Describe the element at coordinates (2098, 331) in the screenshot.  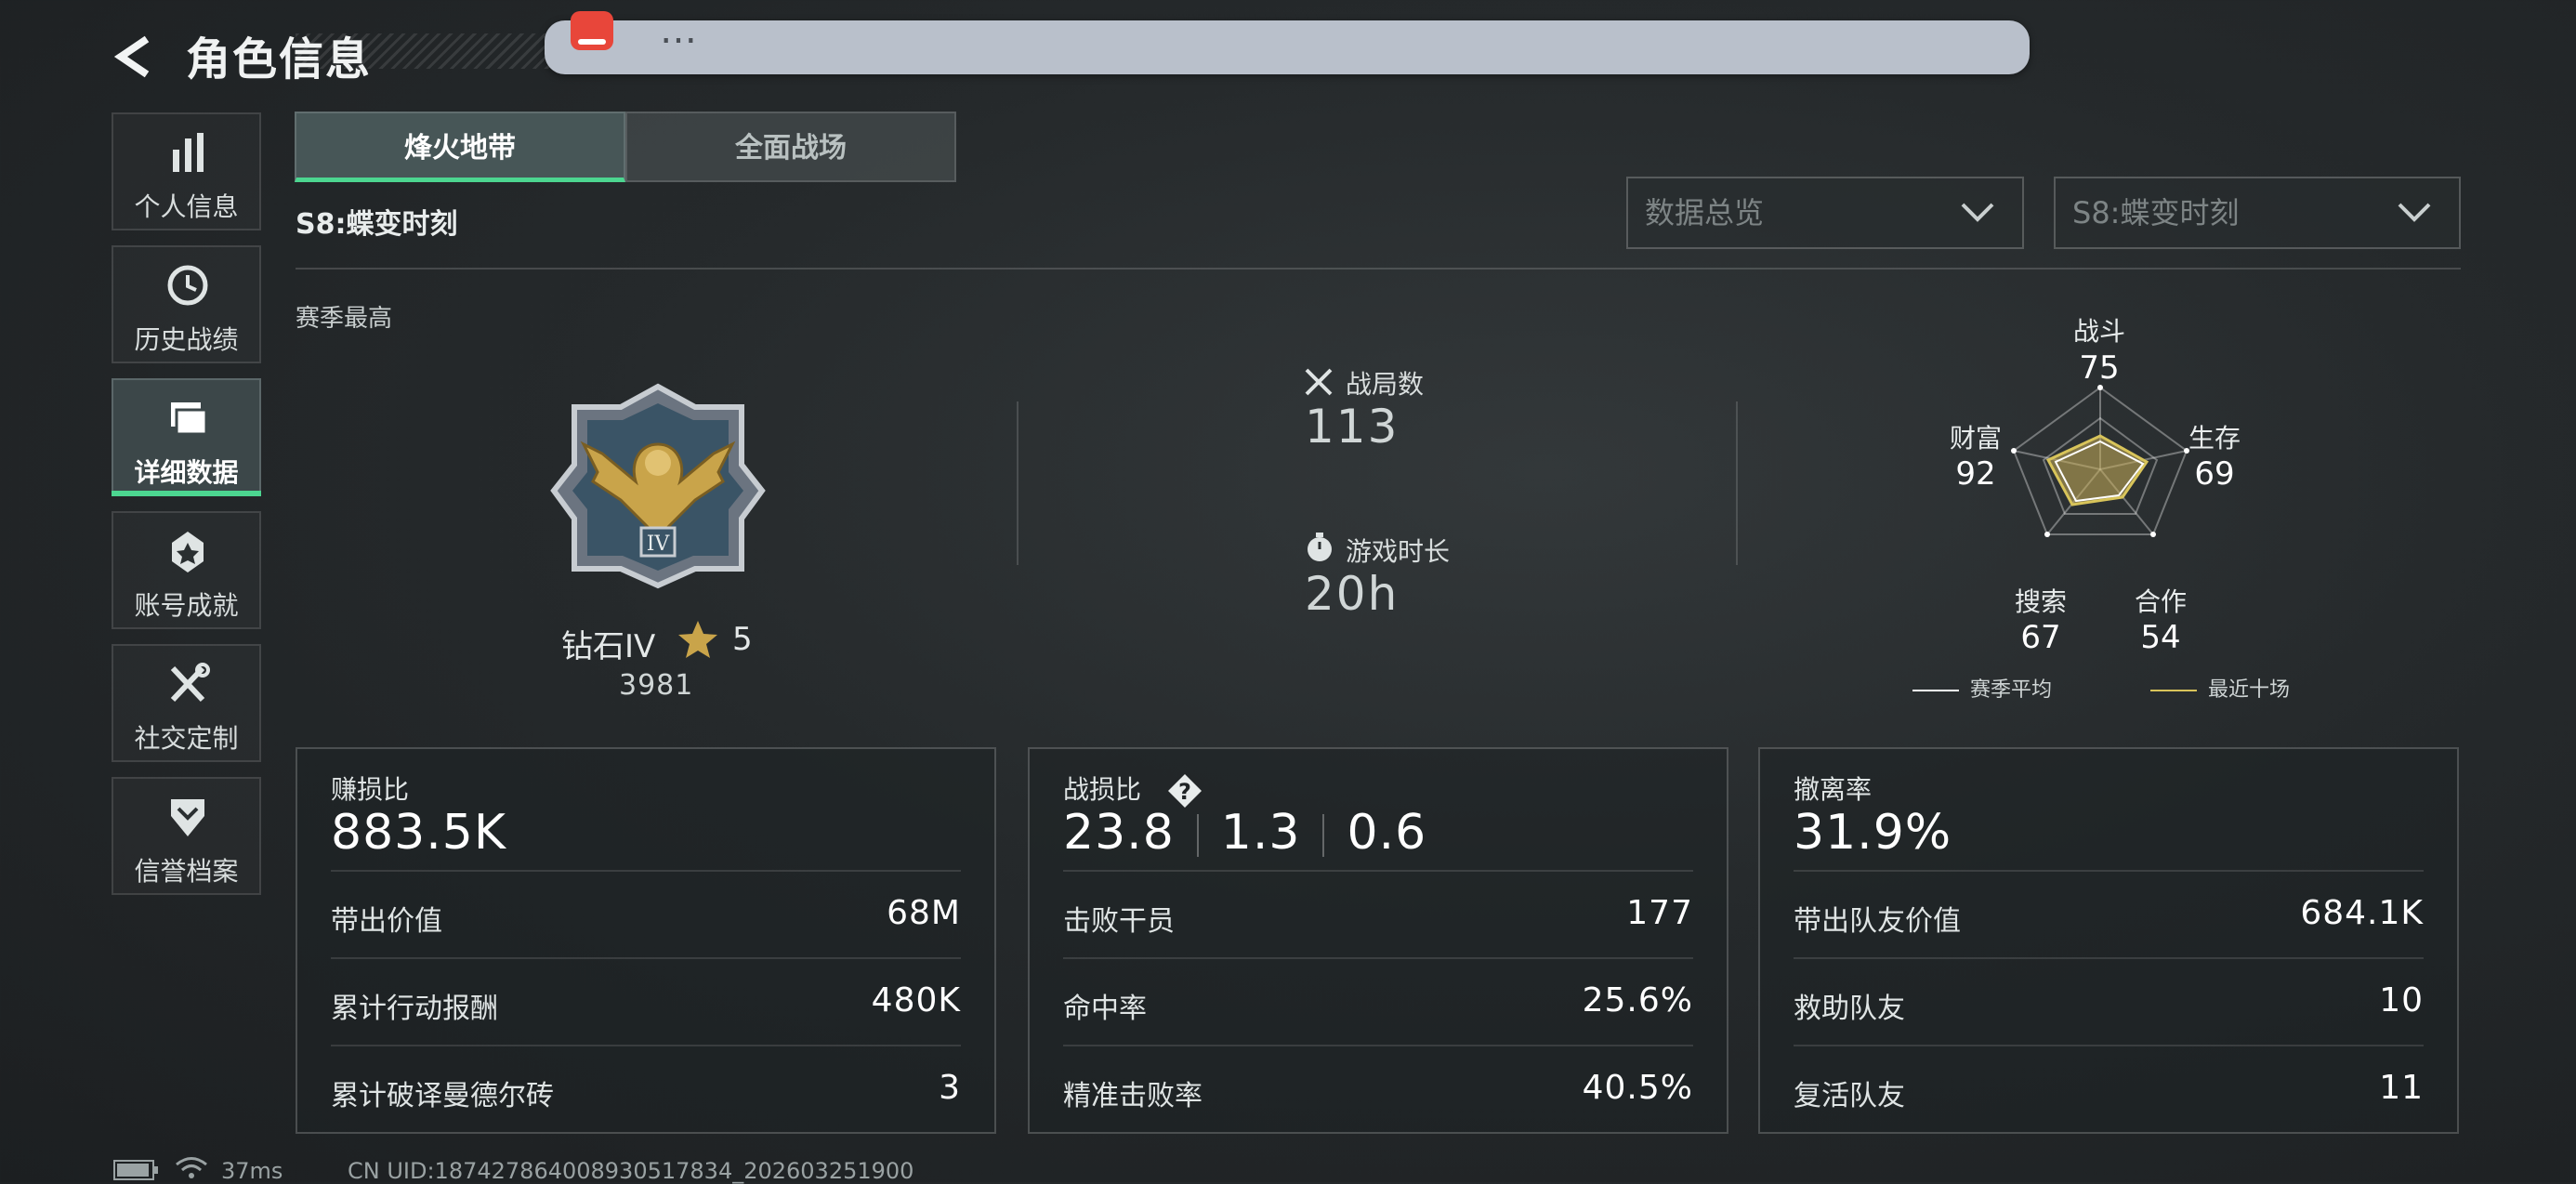
I see `radar-label-combat: 战斗` at that location.